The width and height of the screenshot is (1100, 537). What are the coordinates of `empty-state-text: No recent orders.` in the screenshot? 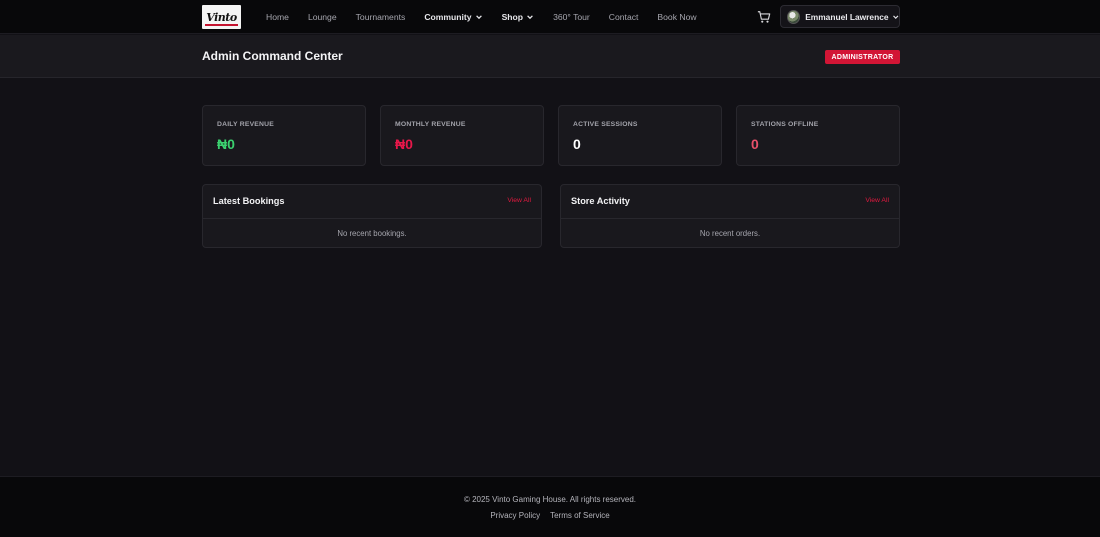 It's located at (730, 233).